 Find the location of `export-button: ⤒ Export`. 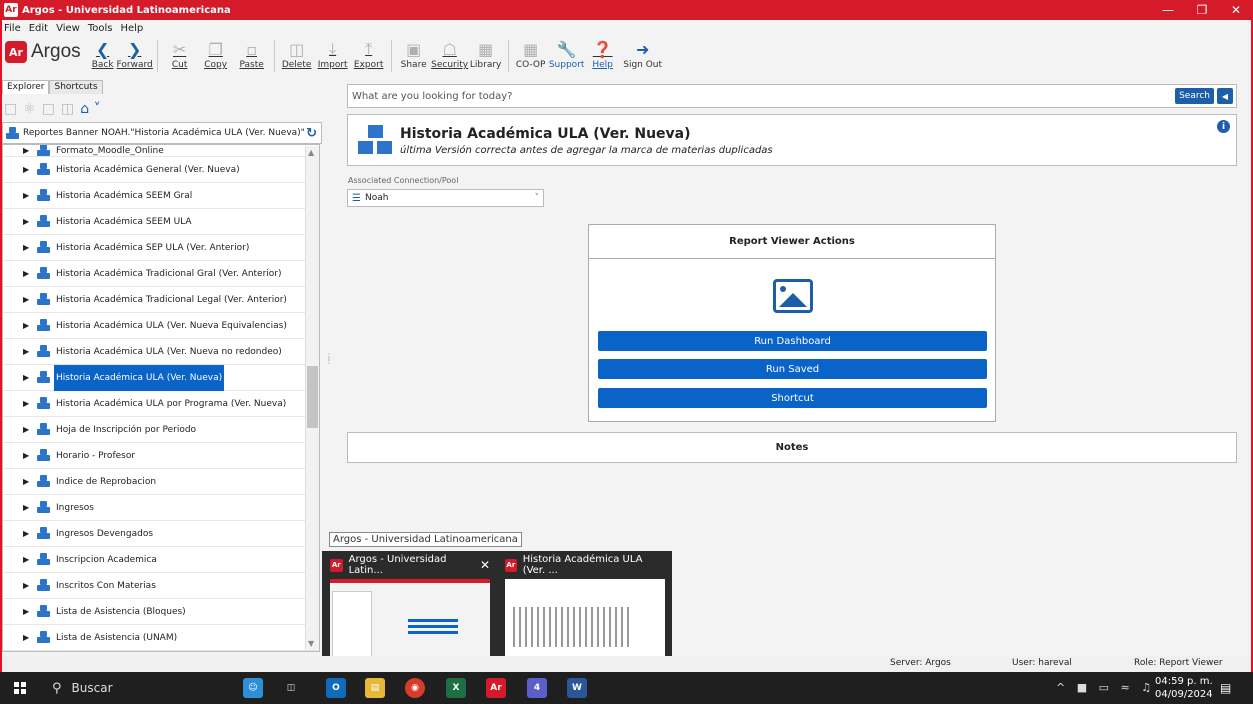

export-button: ⤒ Export is located at coordinates (369, 54).